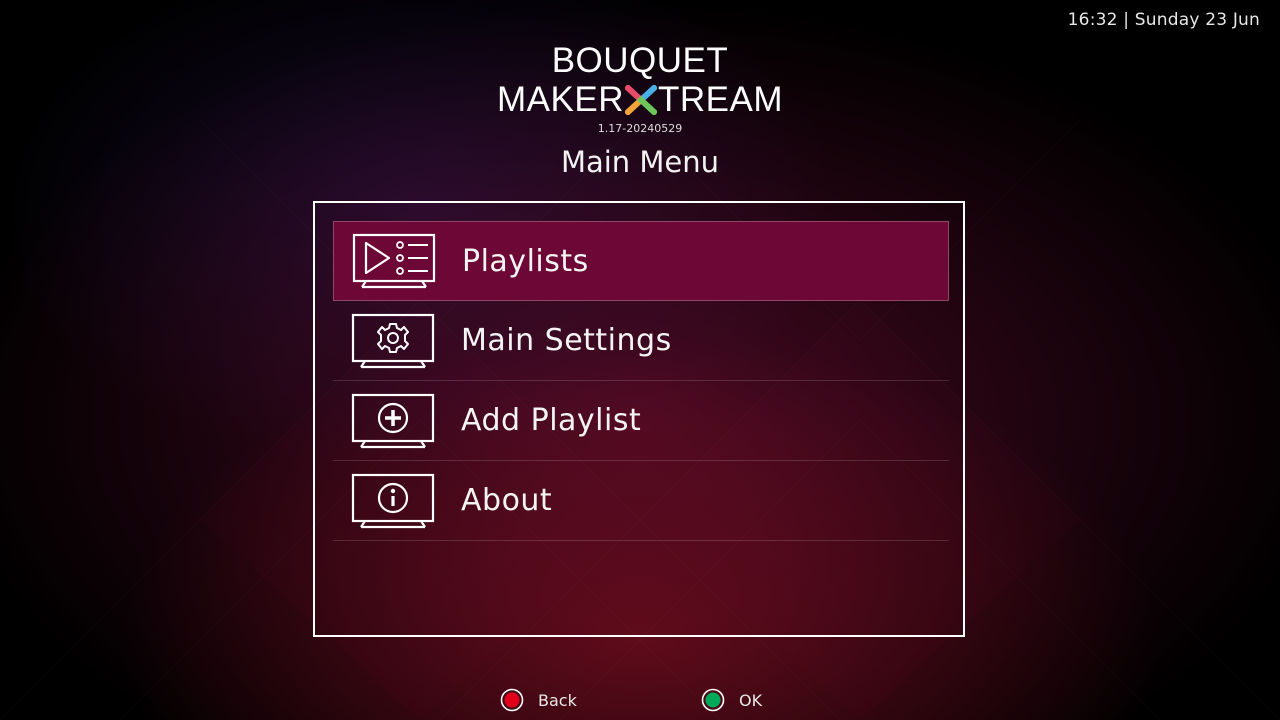 The height and width of the screenshot is (720, 1280). I want to click on red-button-icon, so click(512, 700).